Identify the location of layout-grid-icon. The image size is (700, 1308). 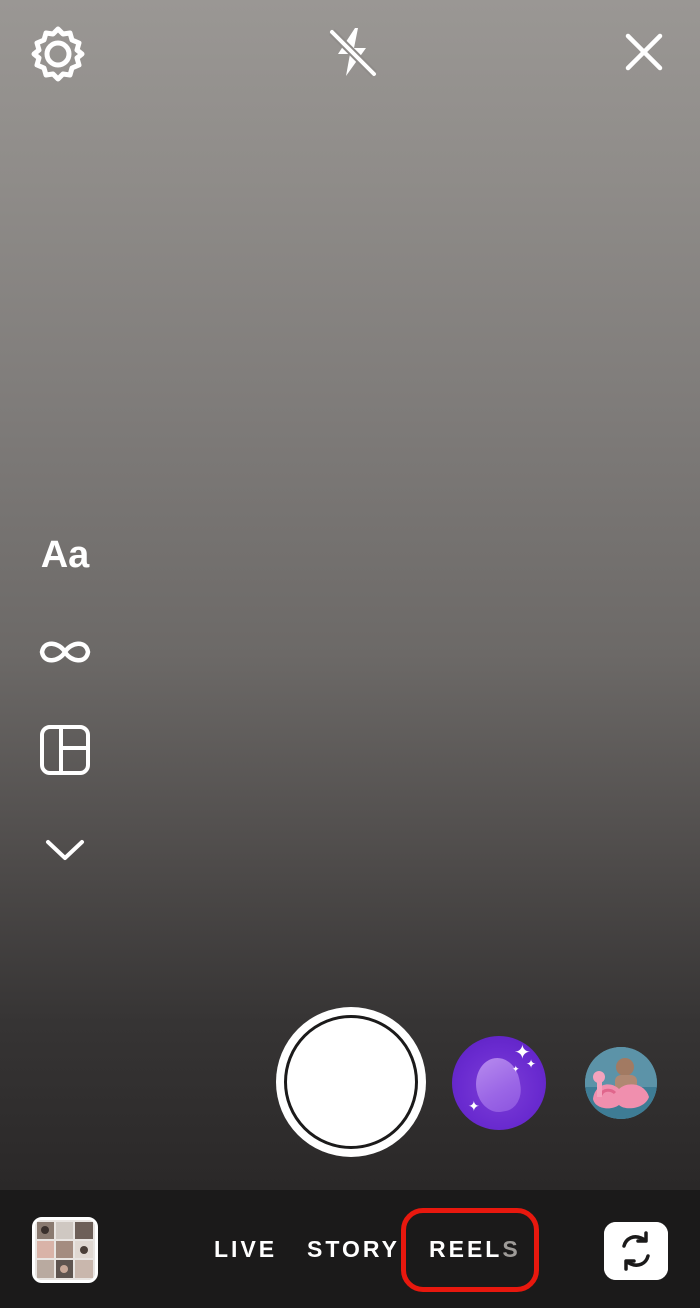
(65, 750).